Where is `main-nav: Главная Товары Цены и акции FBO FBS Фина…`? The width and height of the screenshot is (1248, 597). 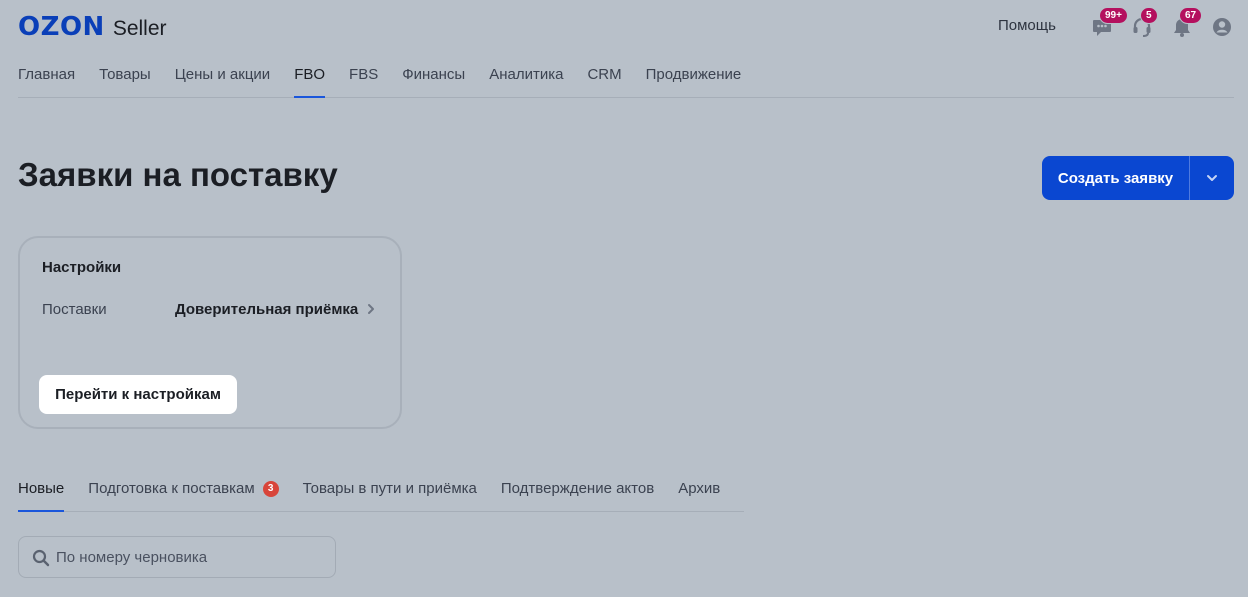
main-nav: Главная Товары Цены и акции FBO FBS Фина… is located at coordinates (626, 82).